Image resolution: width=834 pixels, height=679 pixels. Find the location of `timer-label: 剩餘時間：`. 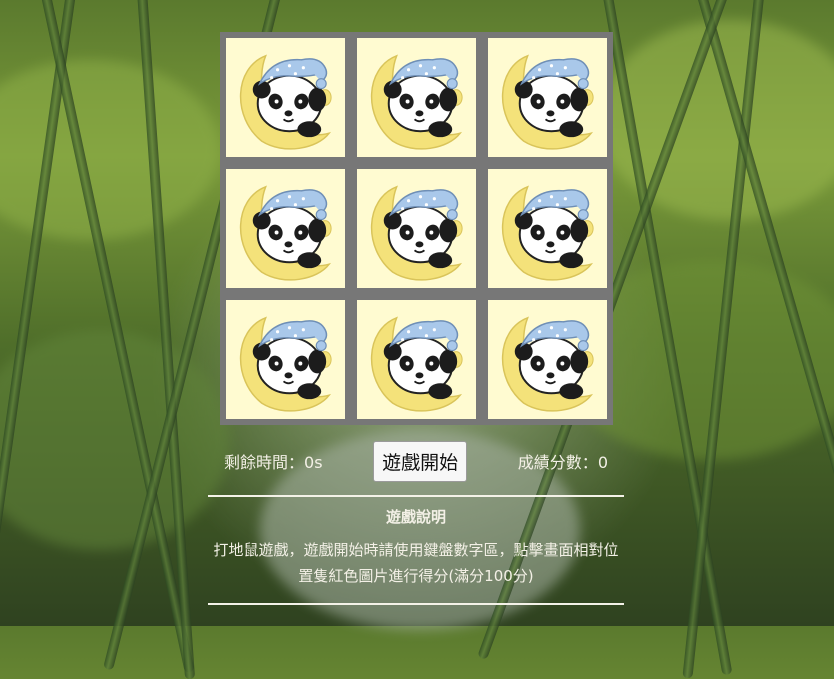

timer-label: 剩餘時間： is located at coordinates (264, 462).